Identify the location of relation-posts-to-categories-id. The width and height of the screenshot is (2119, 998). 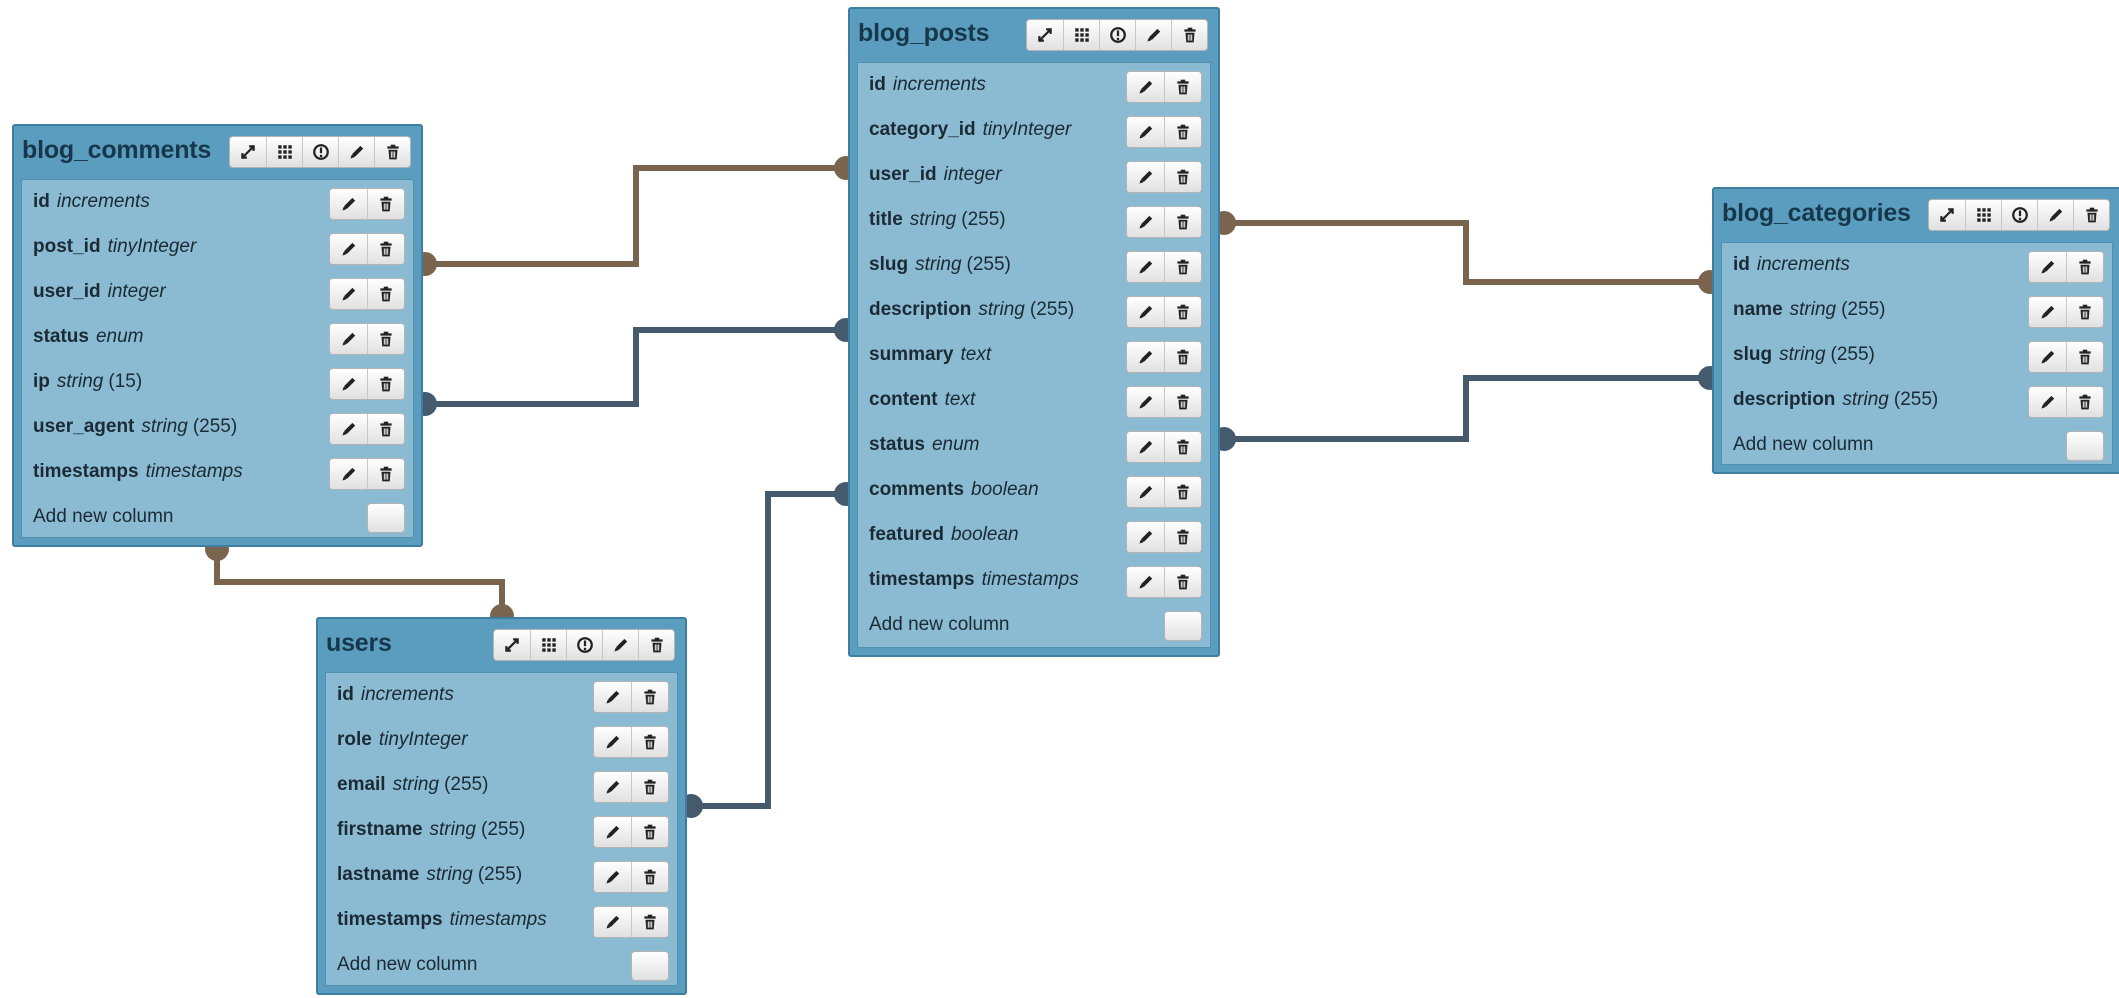
(1467, 252).